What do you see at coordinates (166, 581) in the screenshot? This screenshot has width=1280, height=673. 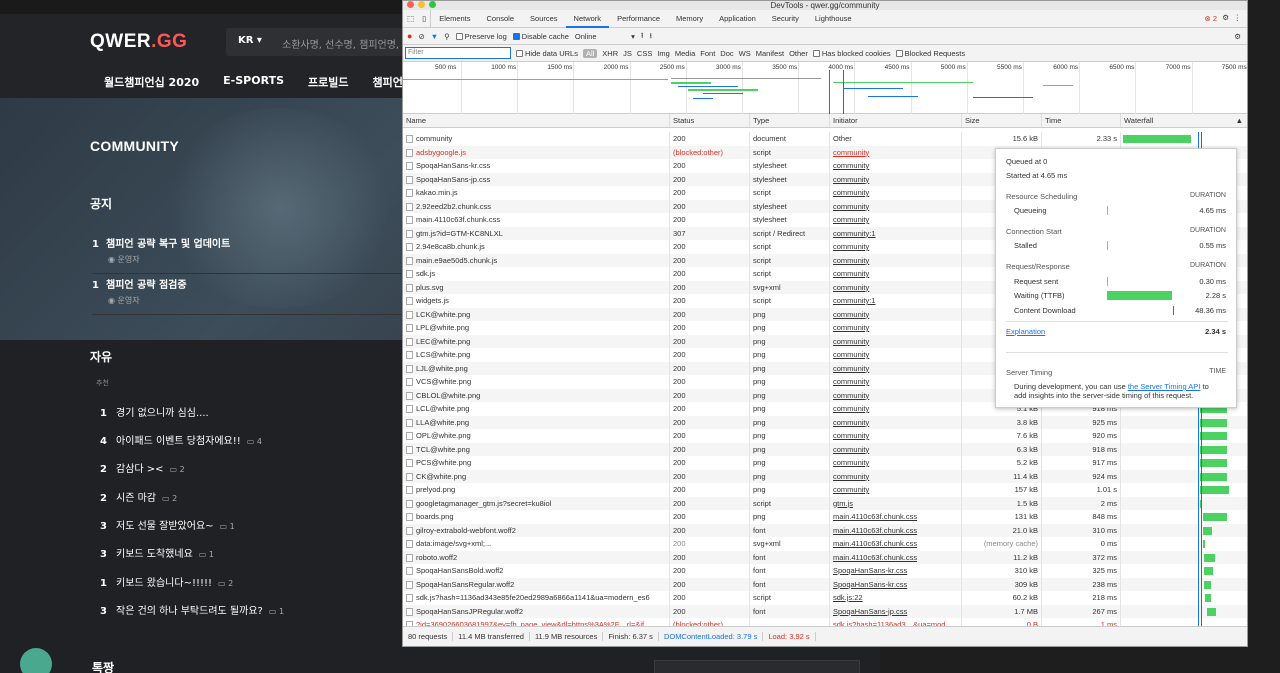 I see `post-item: 1 키보드 왔습니다~!!!!! ▭ 2` at bounding box center [166, 581].